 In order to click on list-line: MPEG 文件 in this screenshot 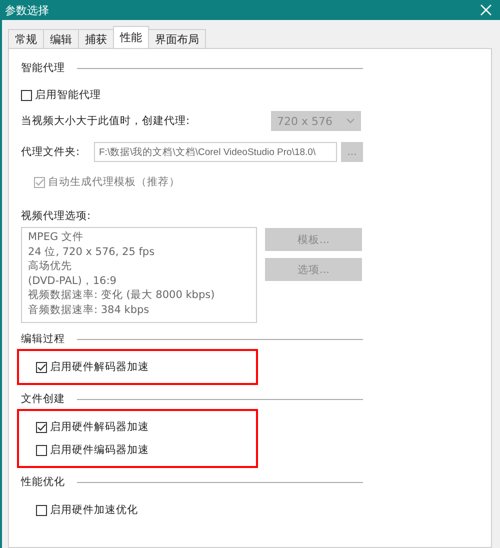, I will do `click(56, 237)`.